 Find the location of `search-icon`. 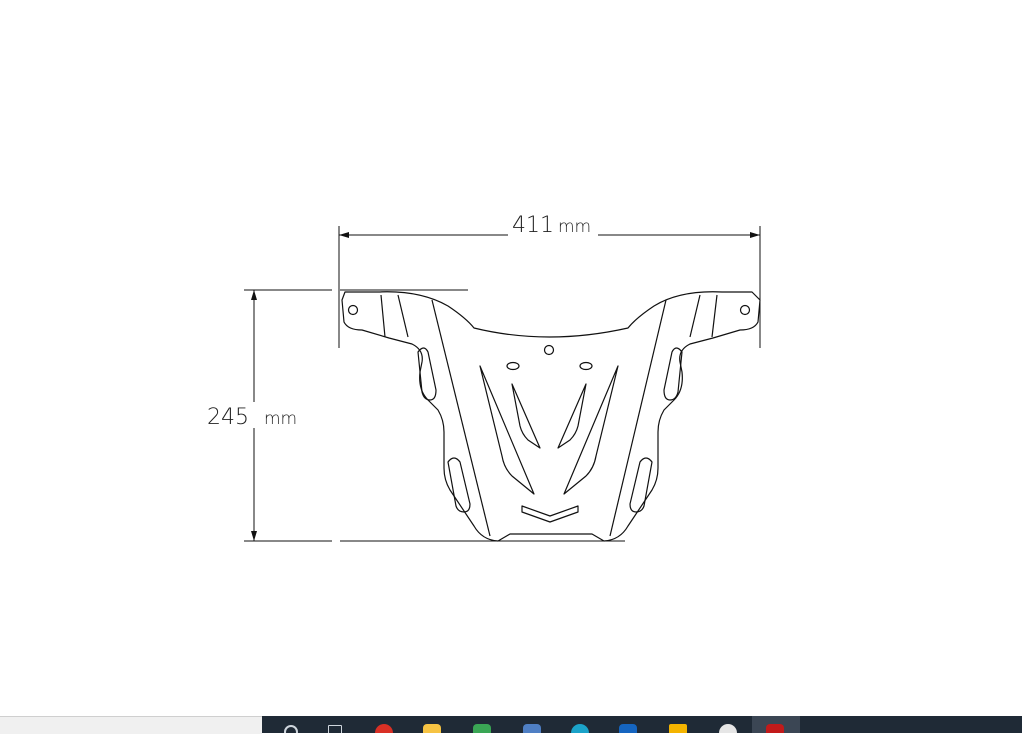

search-icon is located at coordinates (287, 724).